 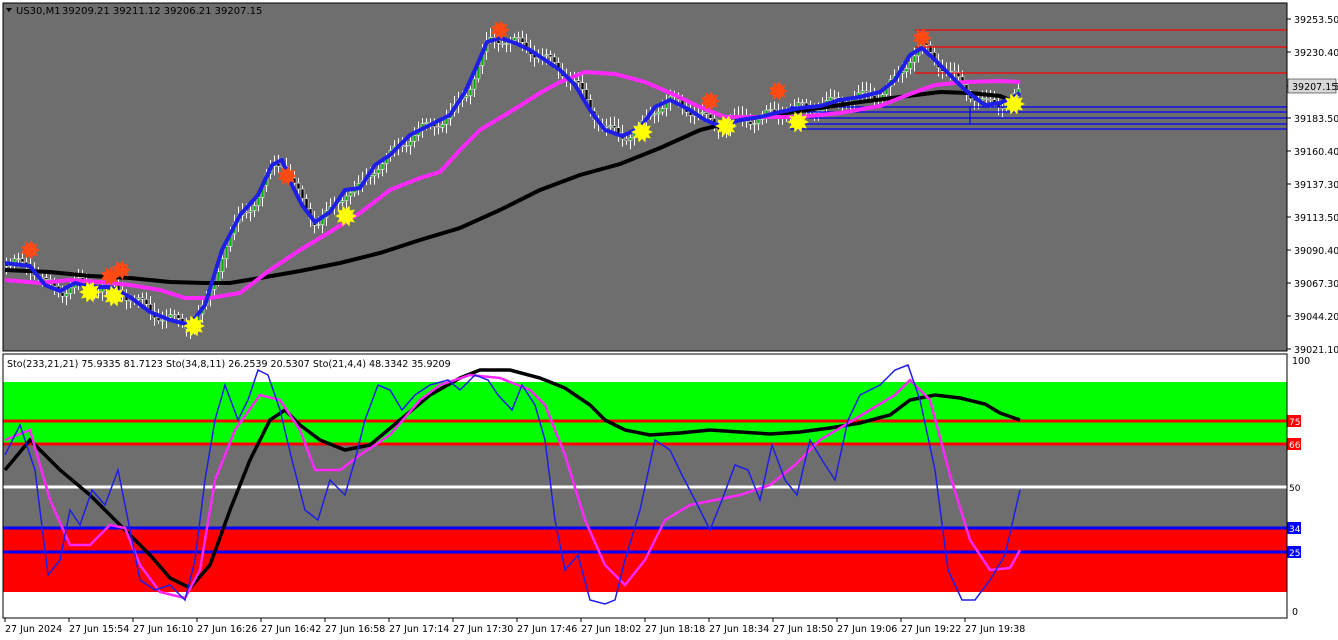 I want to click on price-tick-label: 39090.40, so click(x=1316, y=251).